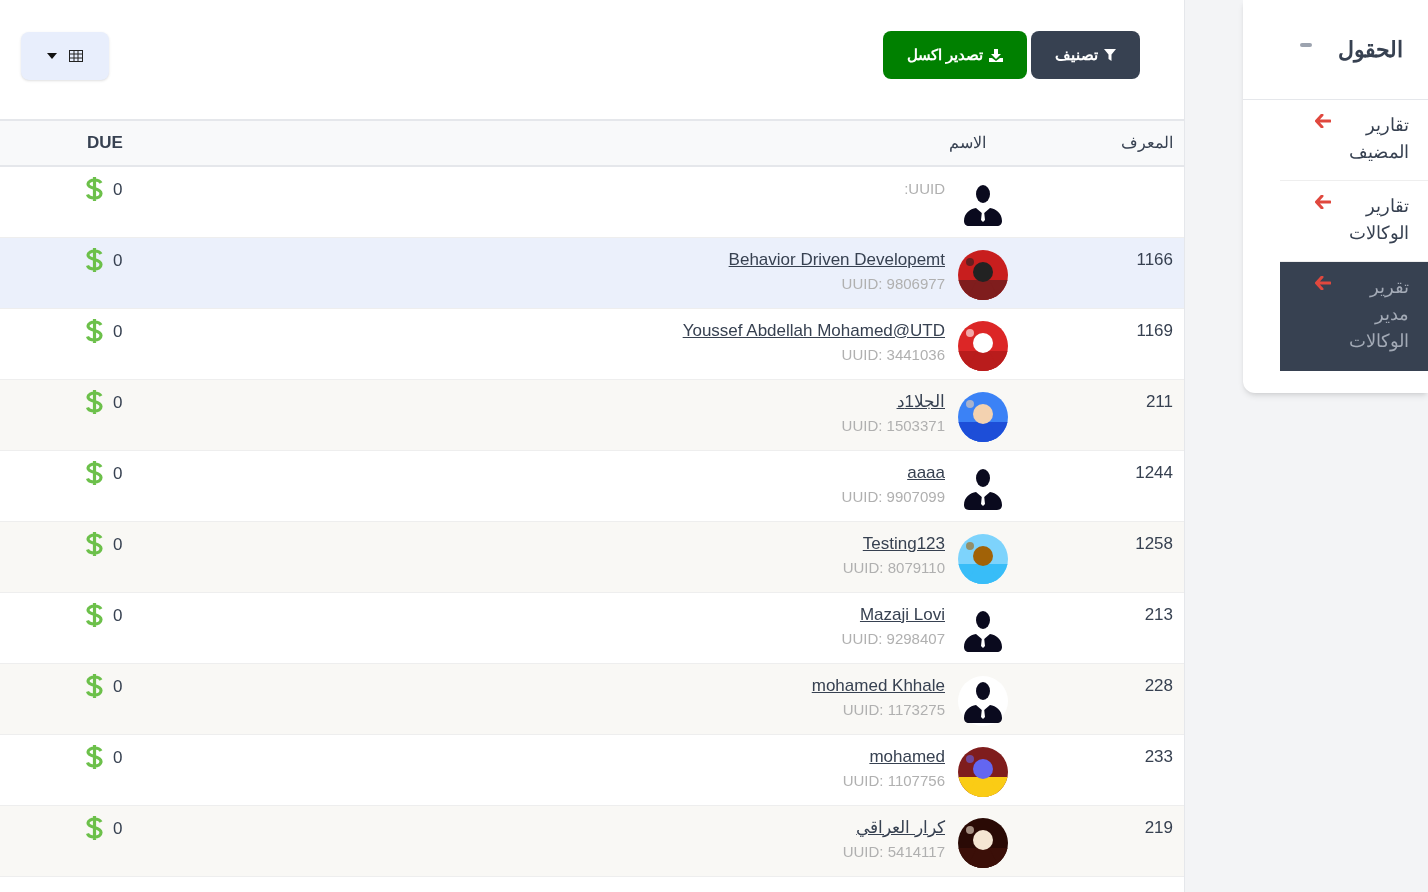 The image size is (1428, 892). Describe the element at coordinates (926, 473) in the screenshot. I see `user-name-link: aaaa` at that location.